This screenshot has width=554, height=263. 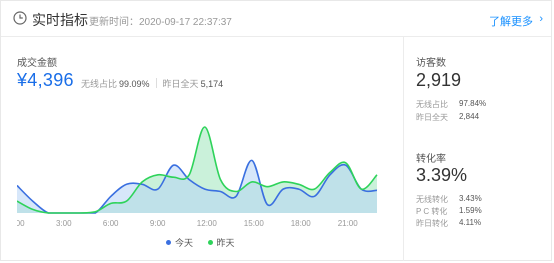 What do you see at coordinates (473, 103) in the screenshot?
I see `visitors-wireless-value: 97.84%` at bounding box center [473, 103].